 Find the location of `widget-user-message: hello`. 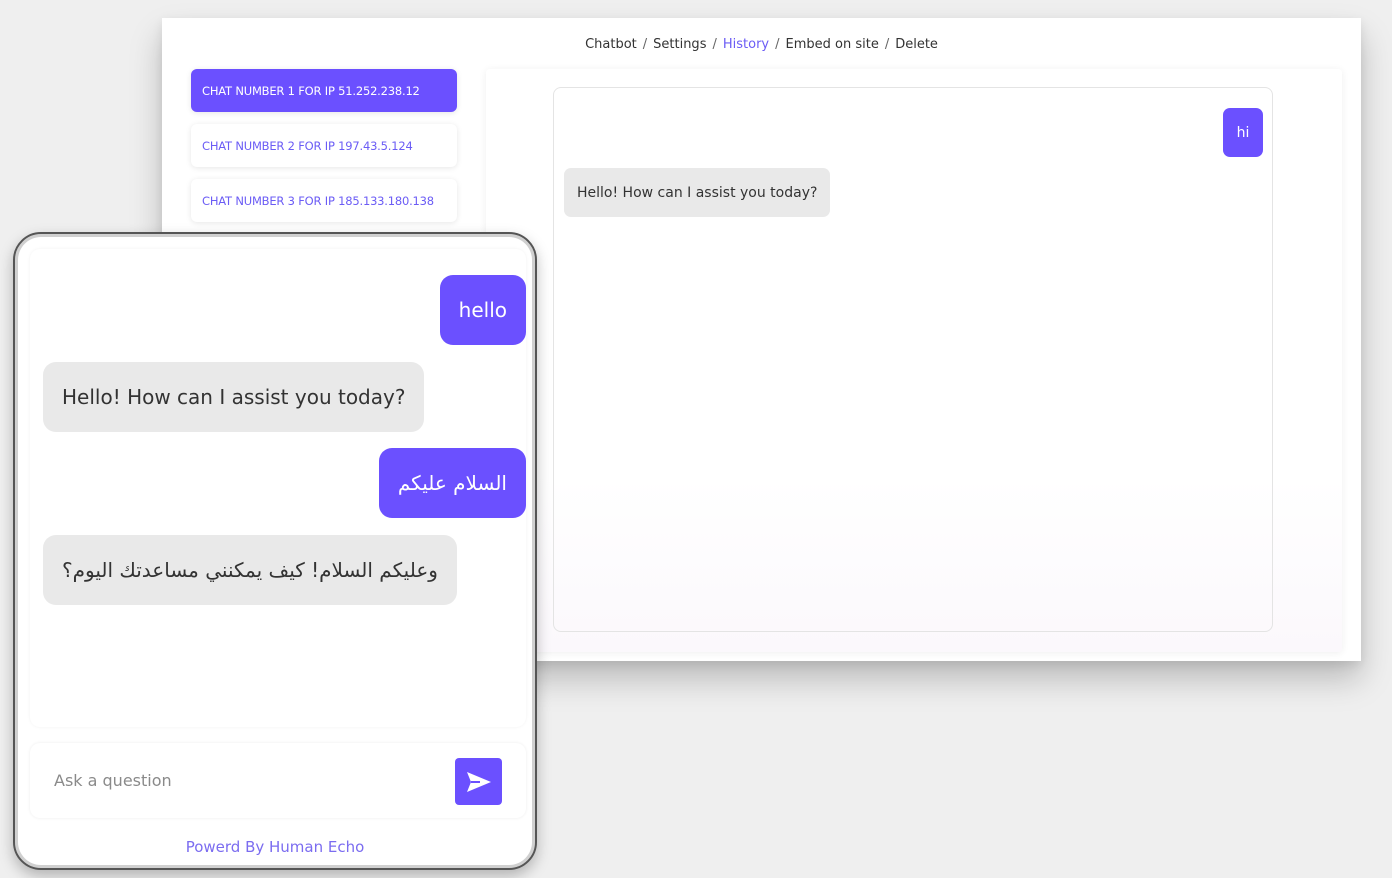

widget-user-message: hello is located at coordinates (482, 310).